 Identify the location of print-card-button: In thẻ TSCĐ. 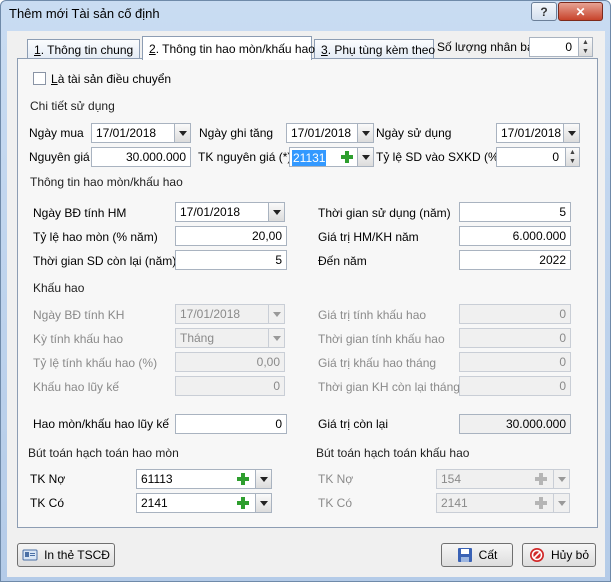
(66, 555).